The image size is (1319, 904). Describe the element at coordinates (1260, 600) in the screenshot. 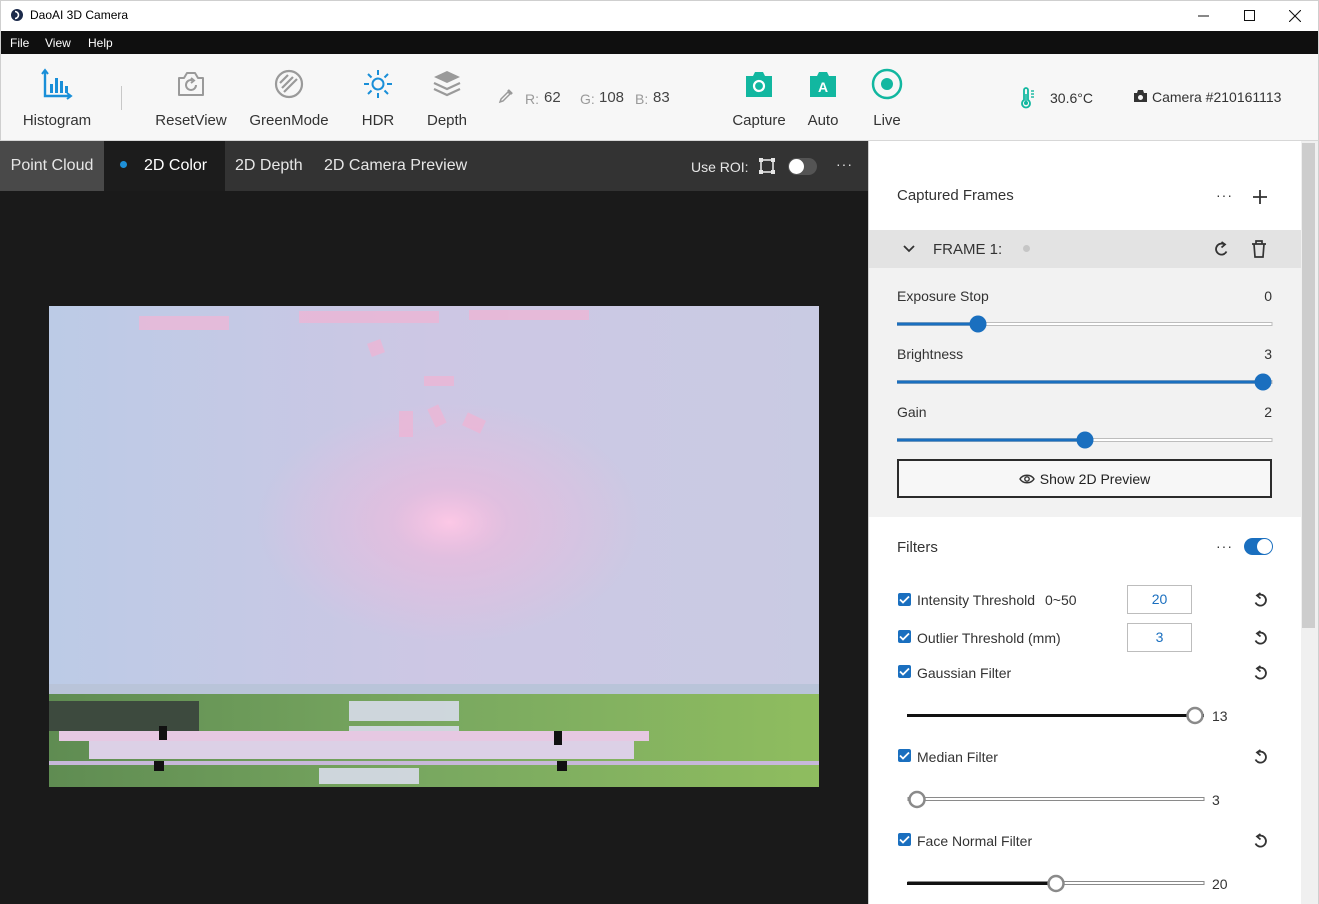

I see `intensity-threshold-reset-icon` at that location.